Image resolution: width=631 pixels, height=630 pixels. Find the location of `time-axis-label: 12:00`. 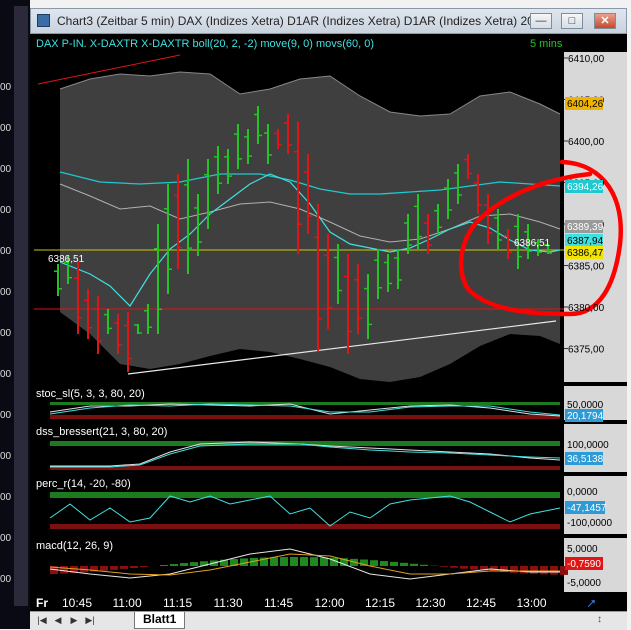

time-axis-label: 12:00 is located at coordinates (330, 603).